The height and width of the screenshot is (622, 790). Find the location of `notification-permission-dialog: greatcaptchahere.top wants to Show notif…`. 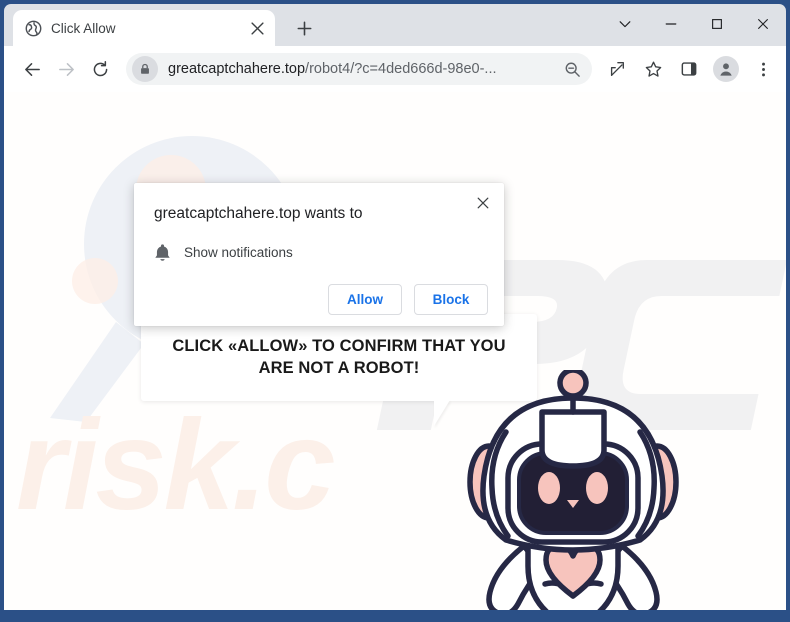

notification-permission-dialog: greatcaptchahere.top wants to Show notif… is located at coordinates (319, 254).